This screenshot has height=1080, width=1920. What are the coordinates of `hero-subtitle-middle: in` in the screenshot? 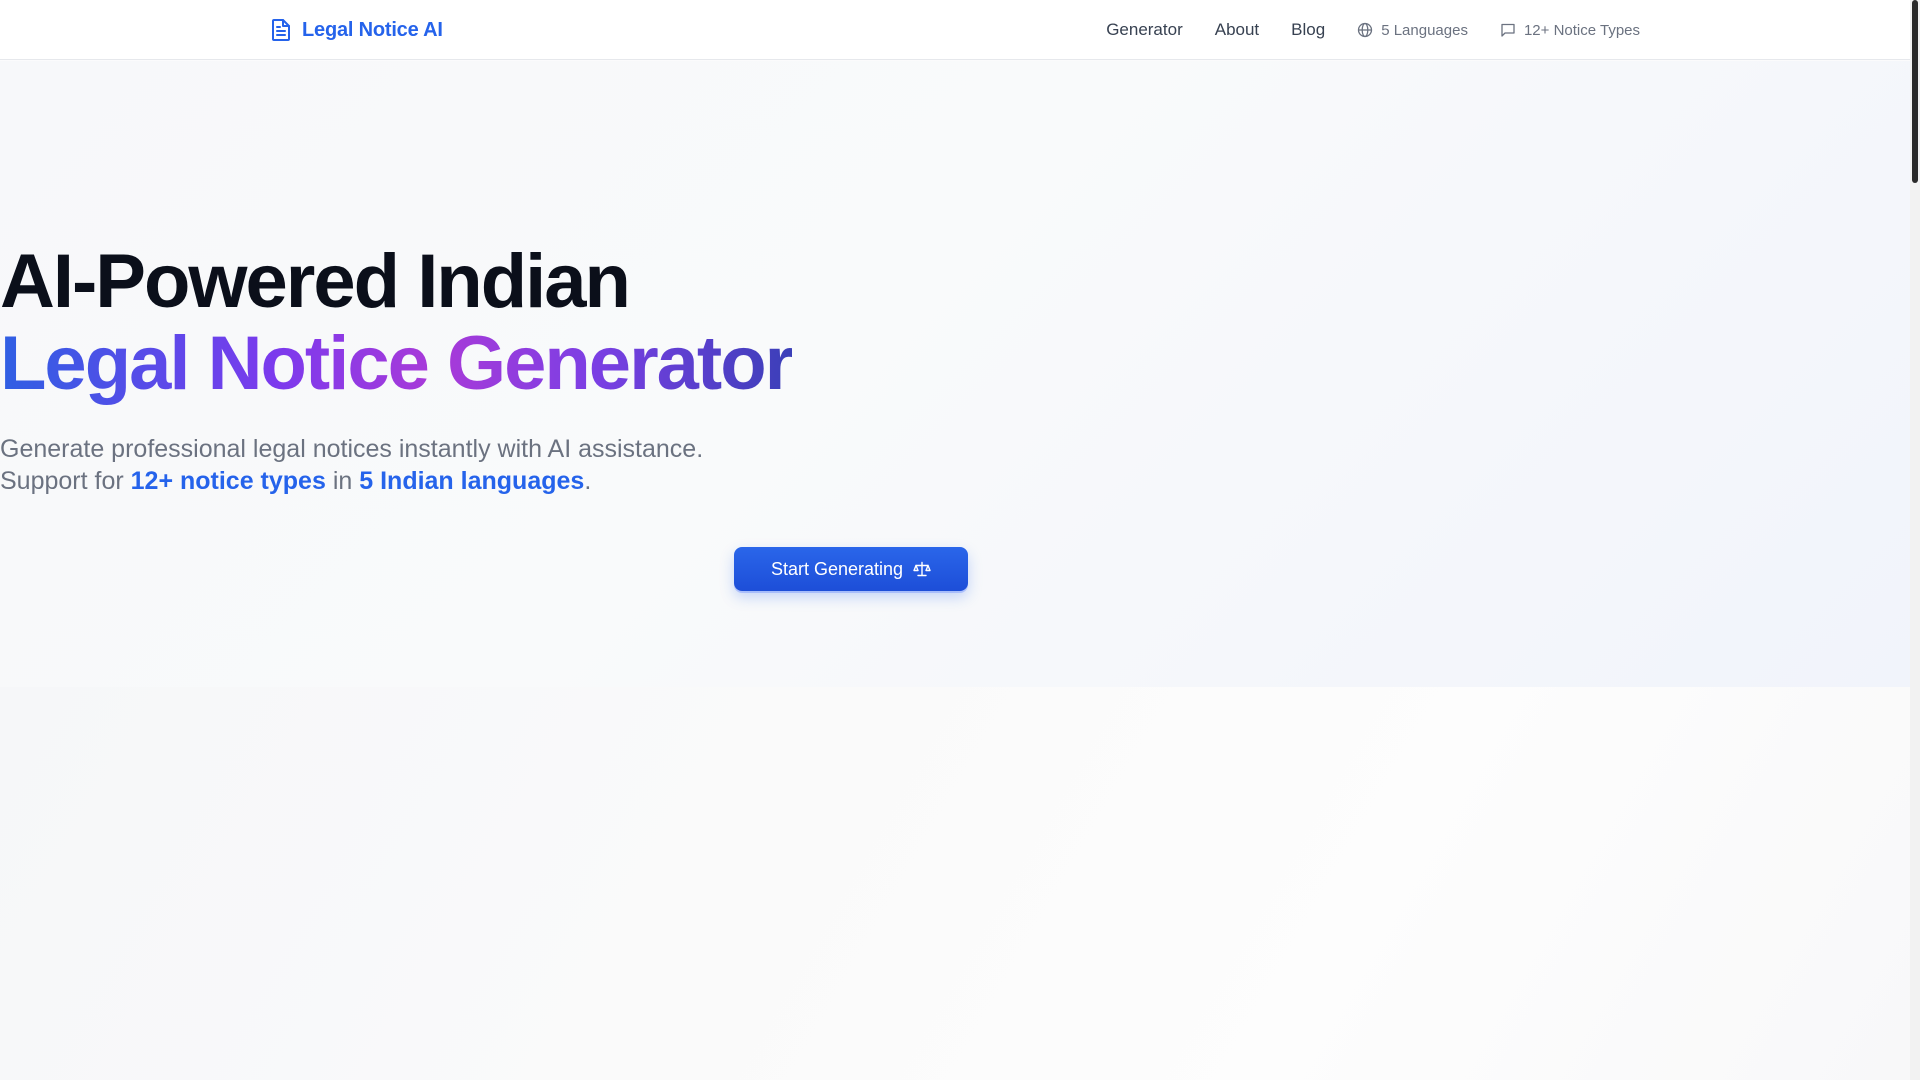 It's located at (342, 481).